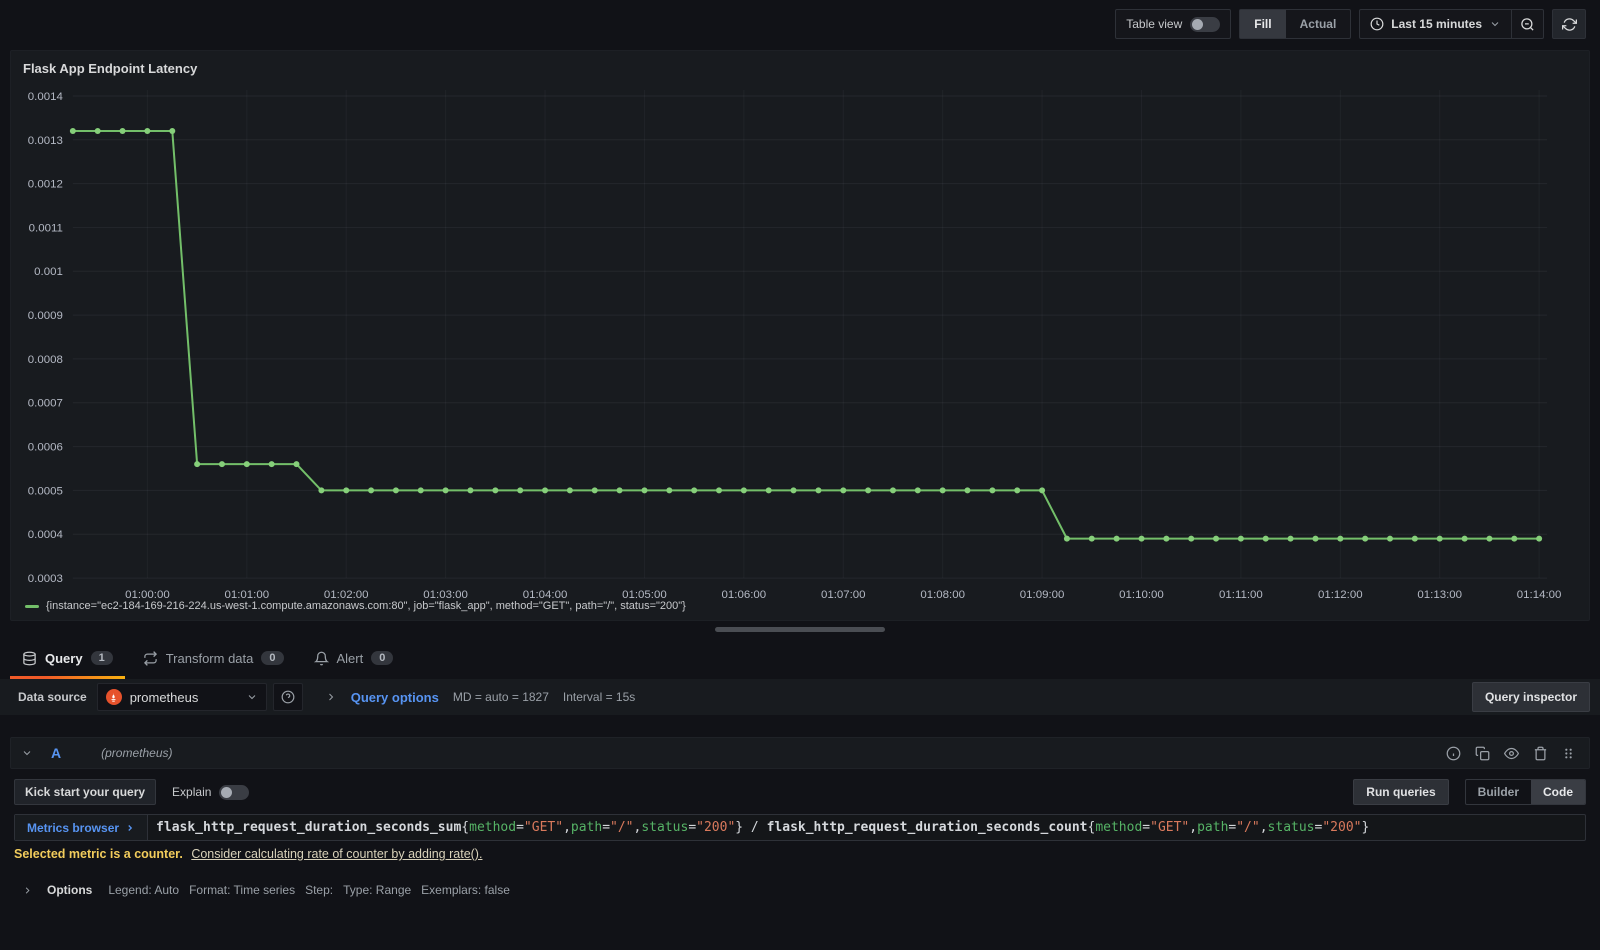 This screenshot has width=1600, height=950. I want to click on code-mode-button: Code, so click(1558, 792).